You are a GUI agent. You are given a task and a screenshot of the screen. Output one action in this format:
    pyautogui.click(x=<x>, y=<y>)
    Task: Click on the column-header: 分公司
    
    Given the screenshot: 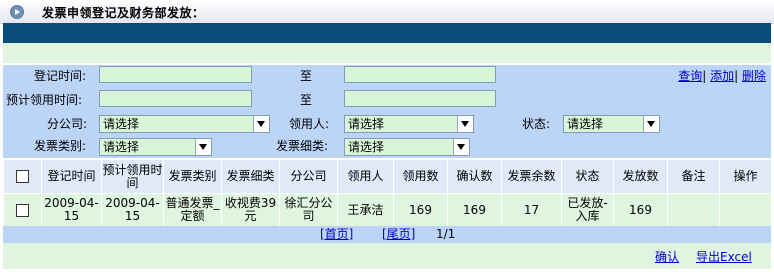 What is the action you would take?
    pyautogui.click(x=308, y=176)
    